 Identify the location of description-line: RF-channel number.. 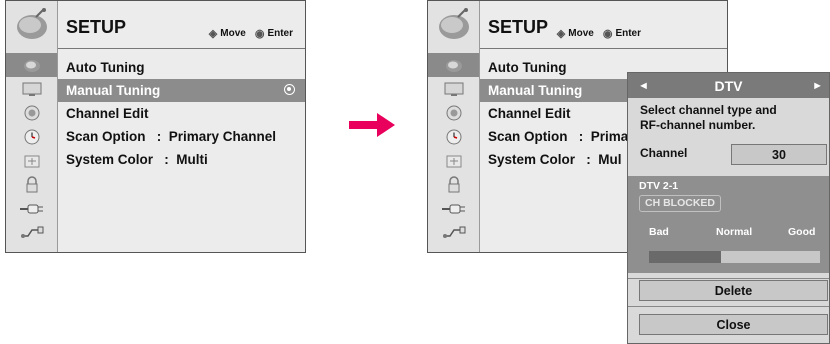
(698, 125).